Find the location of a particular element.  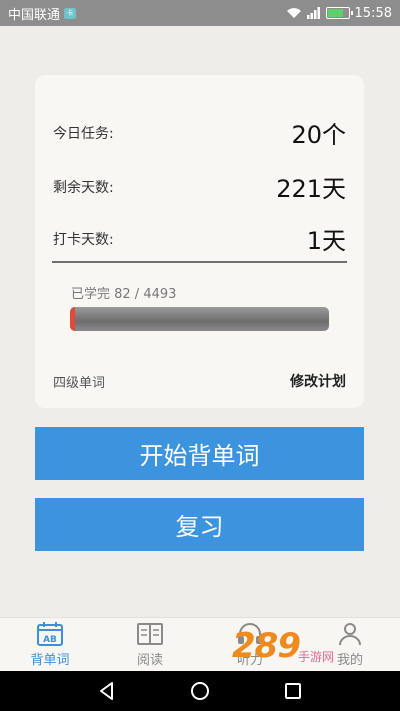

review-button: 复习 is located at coordinates (199, 524).